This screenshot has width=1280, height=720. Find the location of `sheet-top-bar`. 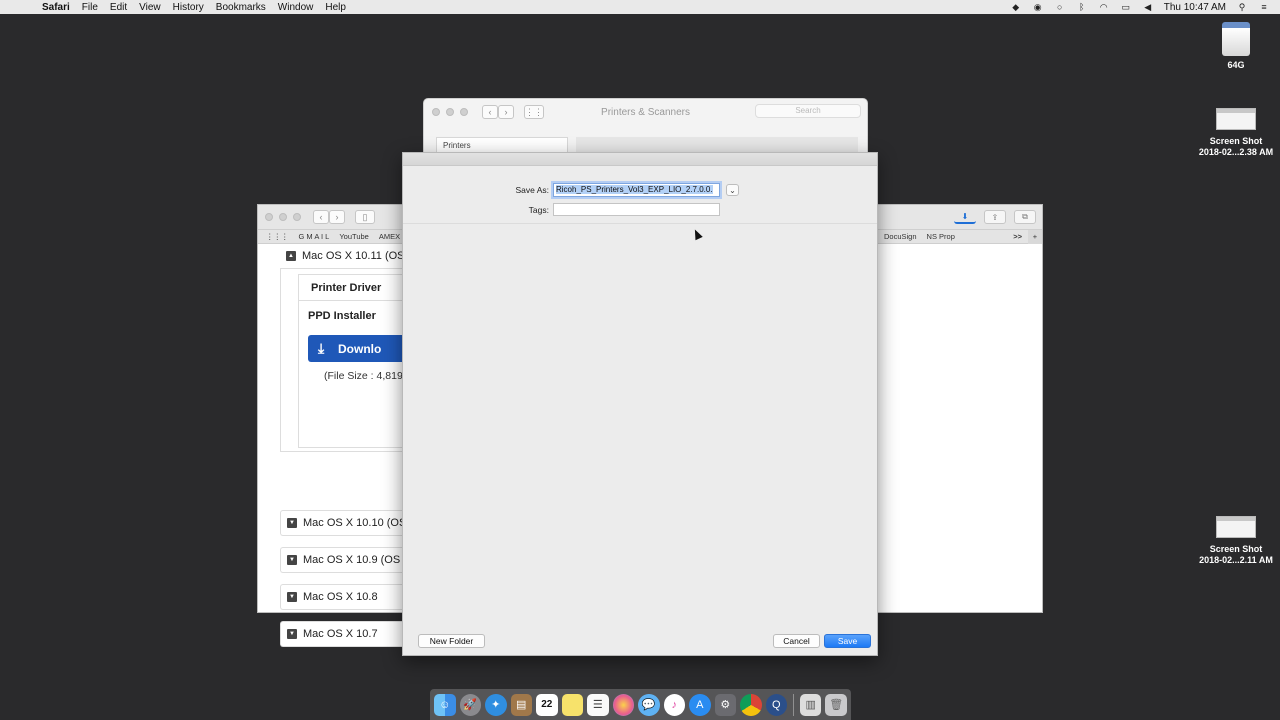

sheet-top-bar is located at coordinates (640, 159).